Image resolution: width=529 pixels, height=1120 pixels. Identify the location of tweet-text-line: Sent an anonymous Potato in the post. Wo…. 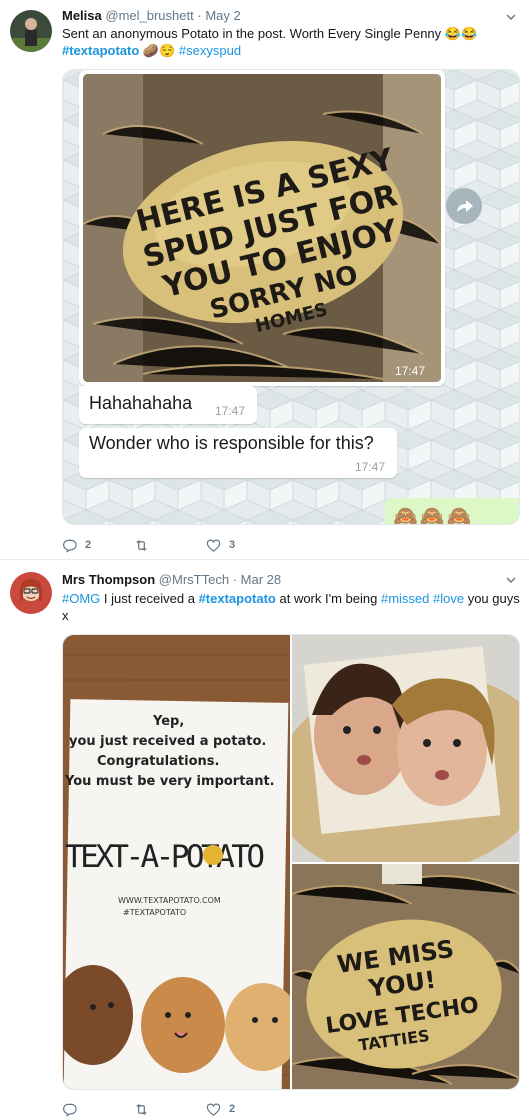
(270, 33).